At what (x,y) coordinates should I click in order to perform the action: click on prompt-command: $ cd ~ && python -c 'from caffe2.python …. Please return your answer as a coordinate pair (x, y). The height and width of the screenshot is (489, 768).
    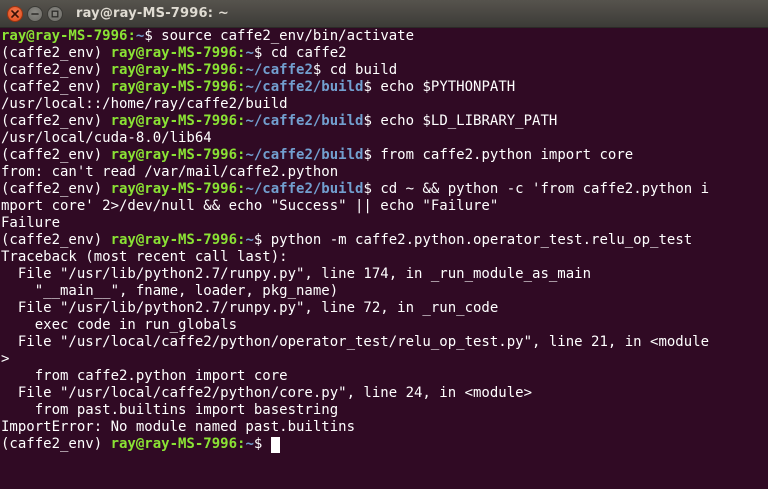
    Looking at the image, I should click on (536, 189).